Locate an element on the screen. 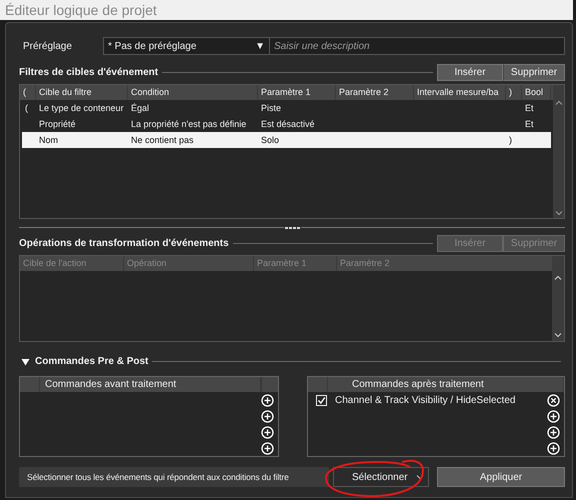  insert-button: Insérer is located at coordinates (470, 72).